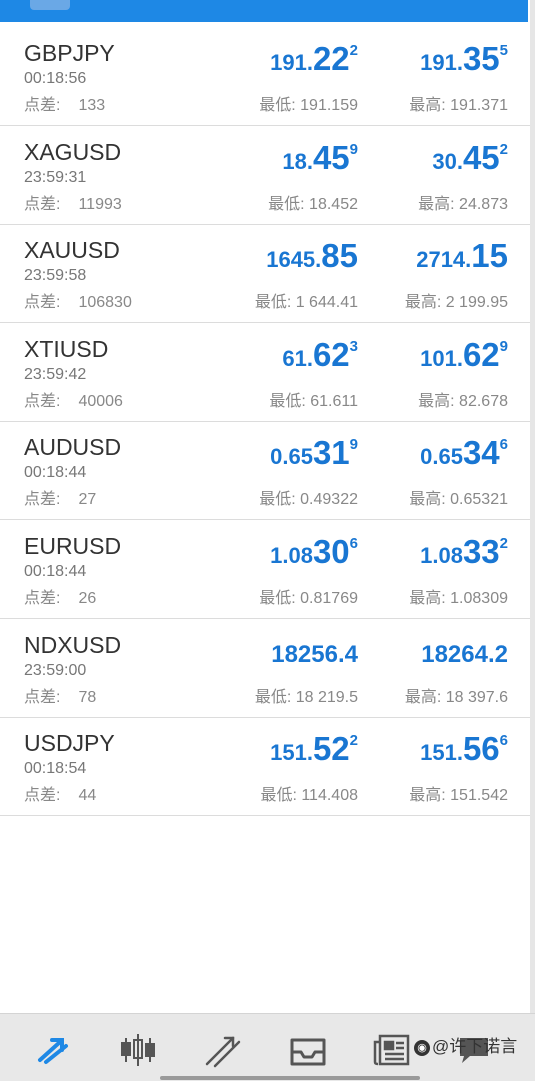 The height and width of the screenshot is (1081, 535). What do you see at coordinates (308, 105) in the screenshot?
I see `low-value: 最低: 191.159` at bounding box center [308, 105].